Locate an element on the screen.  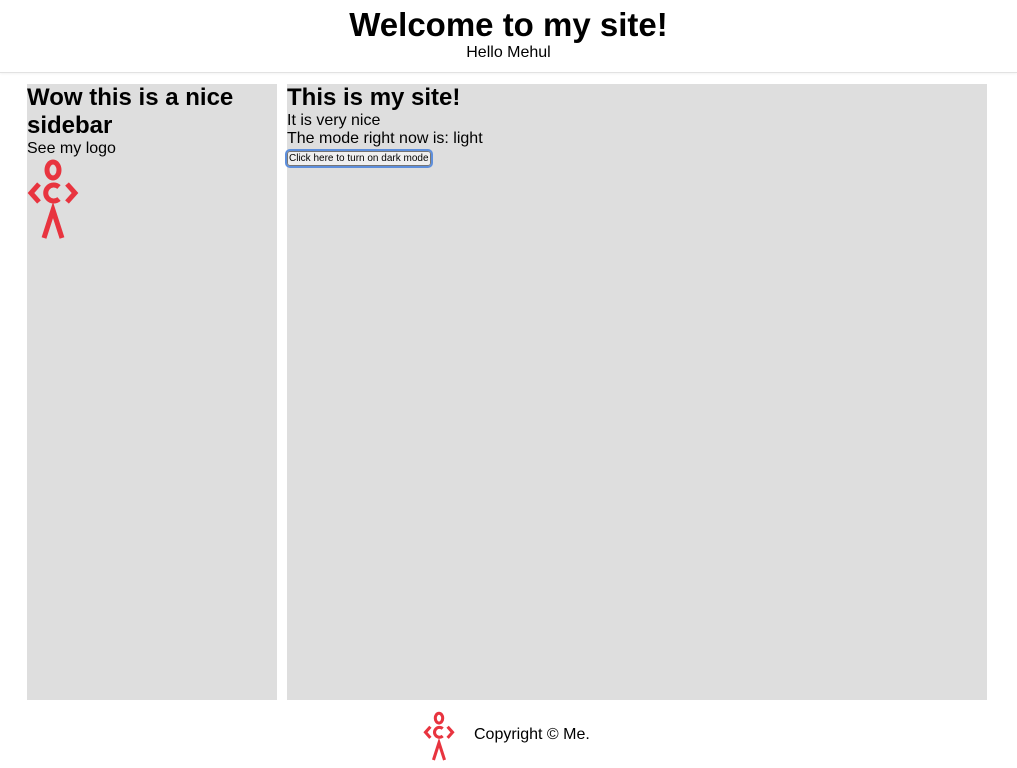
copyright-text: Copyright © Me. is located at coordinates (532, 734).